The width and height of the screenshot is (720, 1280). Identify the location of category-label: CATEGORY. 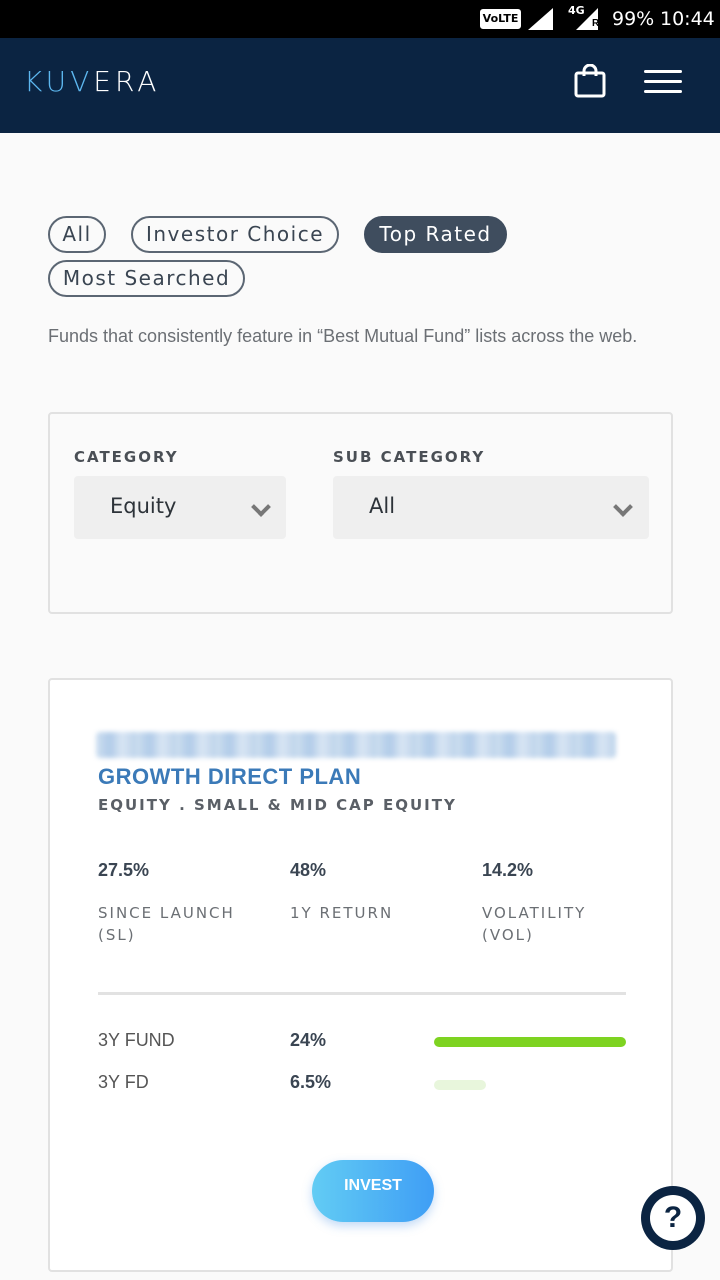
(126, 457).